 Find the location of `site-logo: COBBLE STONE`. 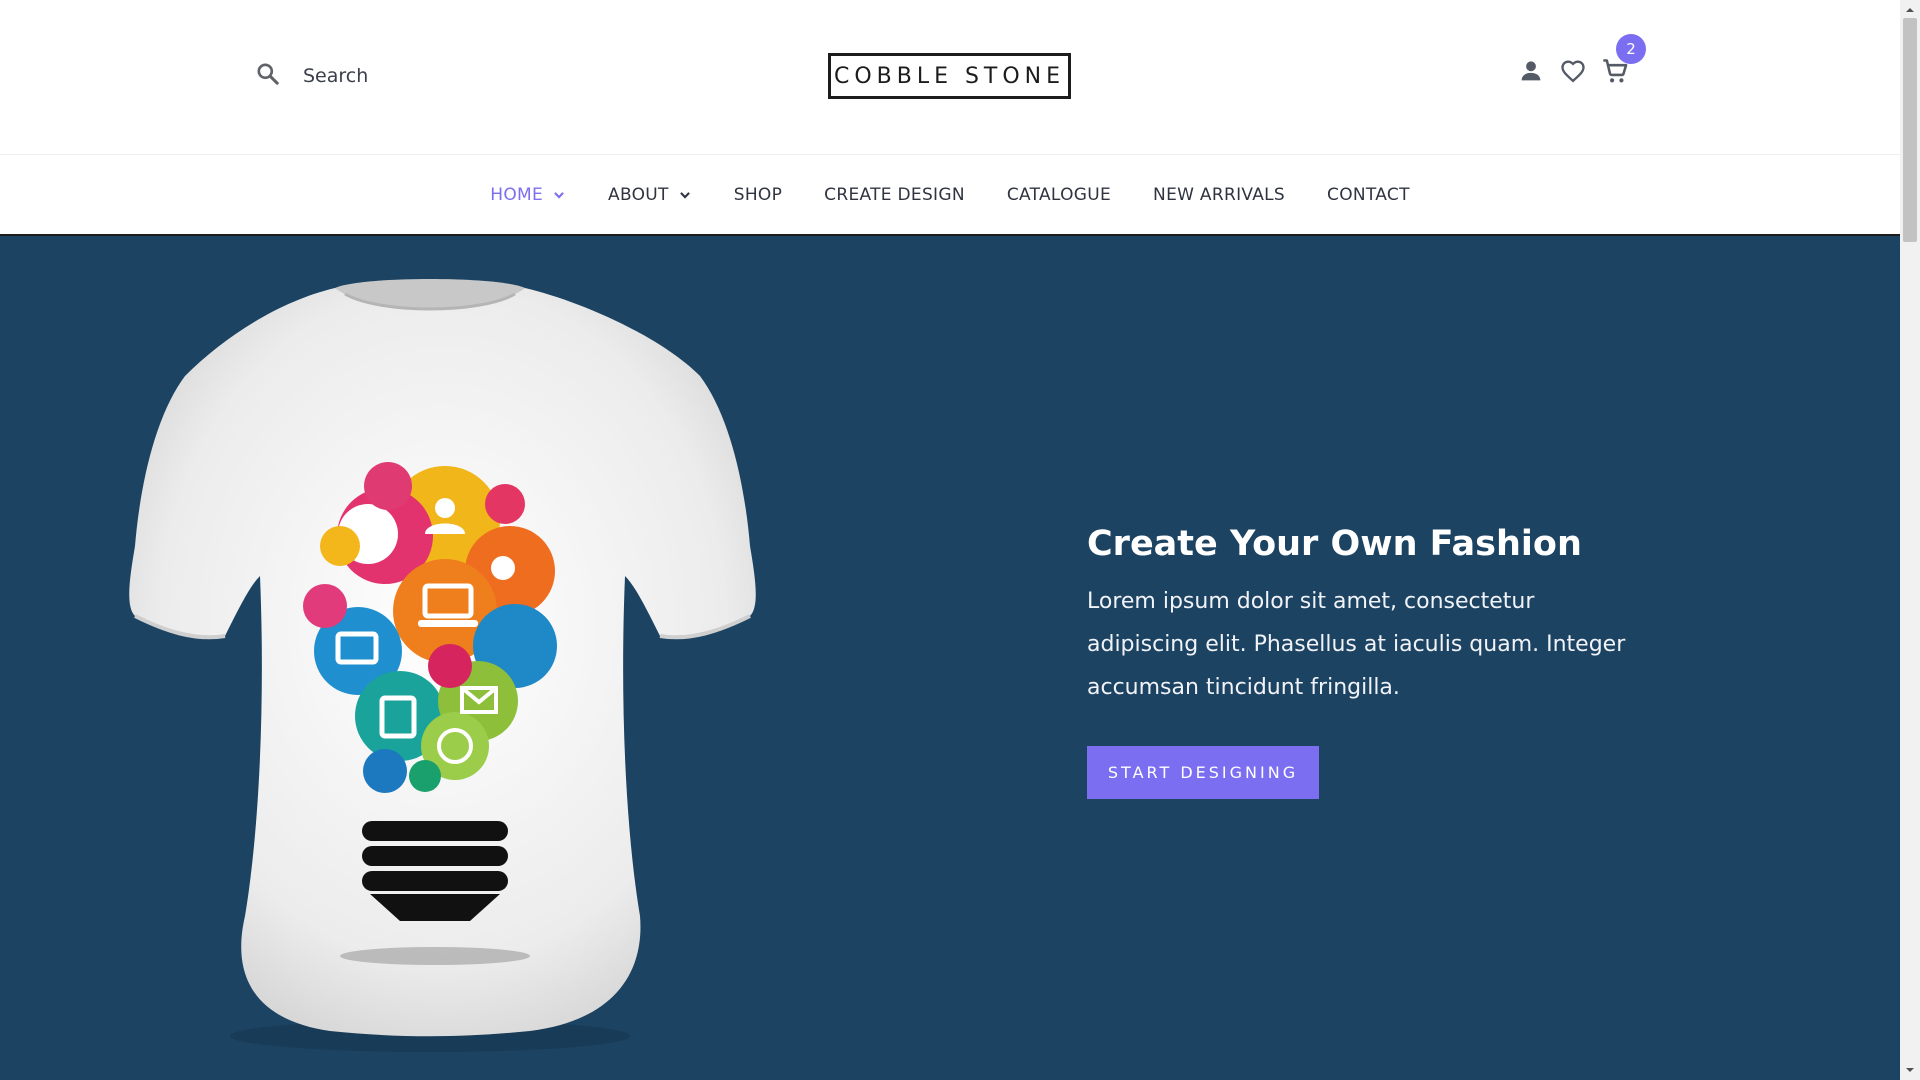

site-logo: COBBLE STONE is located at coordinates (949, 76).